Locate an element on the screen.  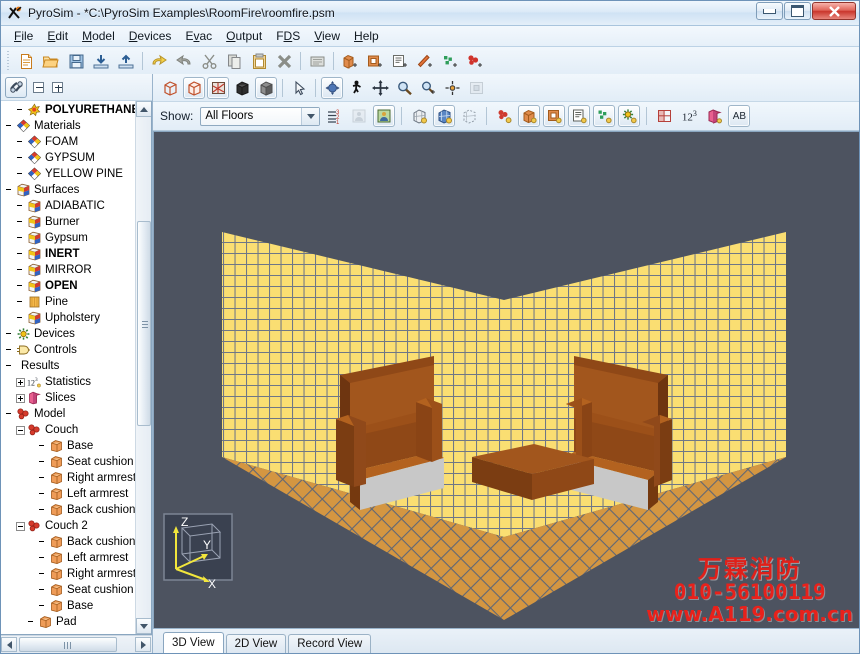
tree-node: Results is located at coordinates (68, 366).